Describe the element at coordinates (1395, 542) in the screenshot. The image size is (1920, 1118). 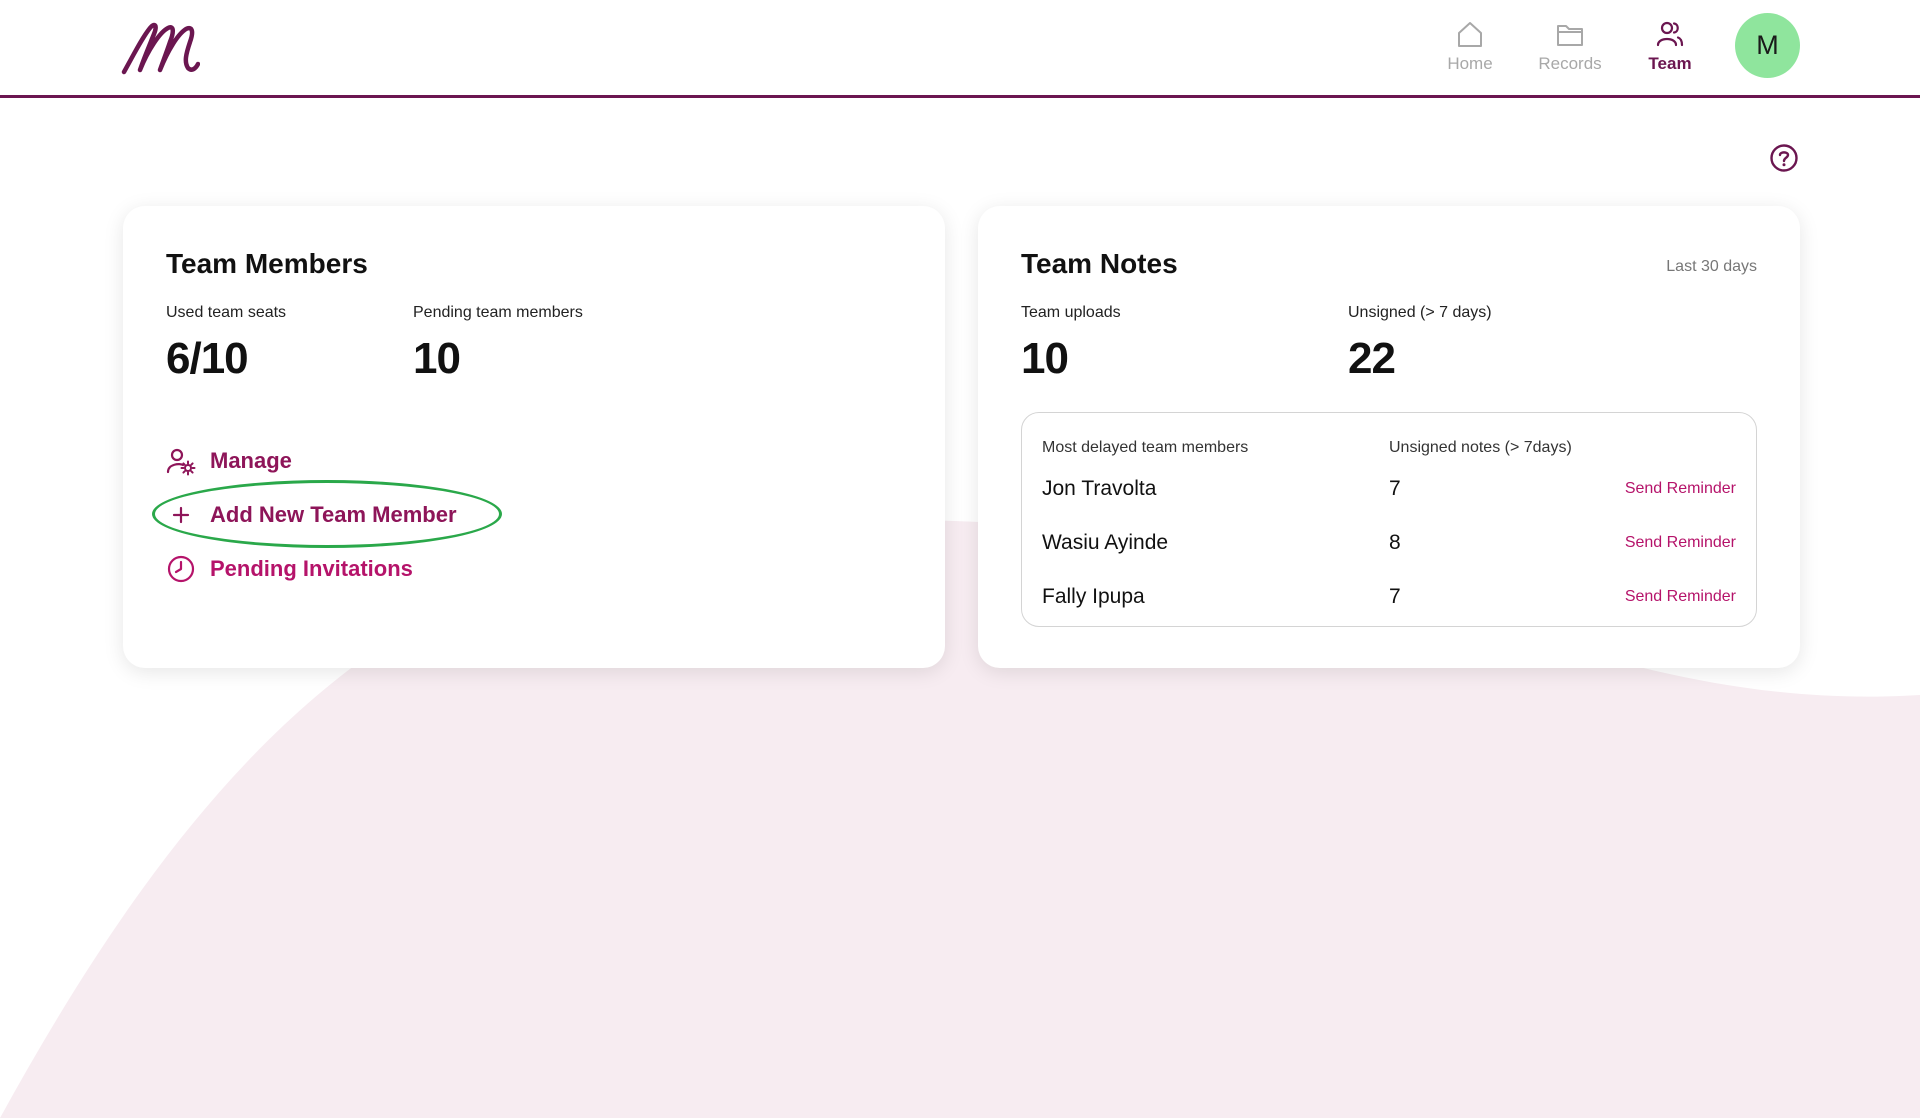
I see `unsigned-count: 8` at that location.